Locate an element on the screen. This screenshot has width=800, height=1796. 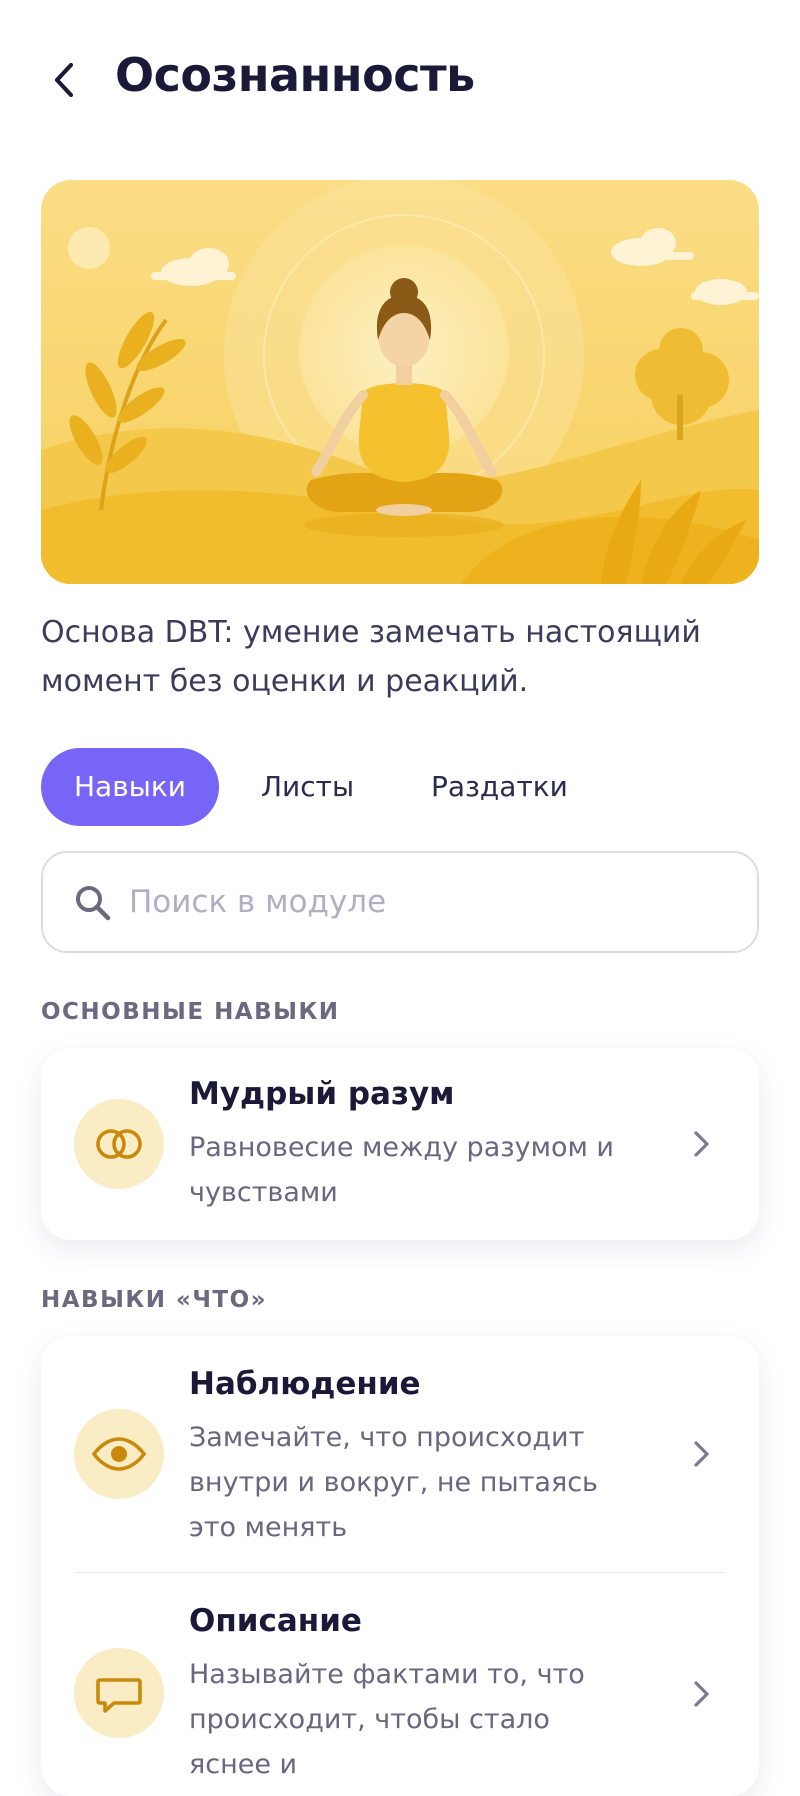
item-subtitle: Равновесие между разумом и чувствами is located at coordinates (401, 1170).